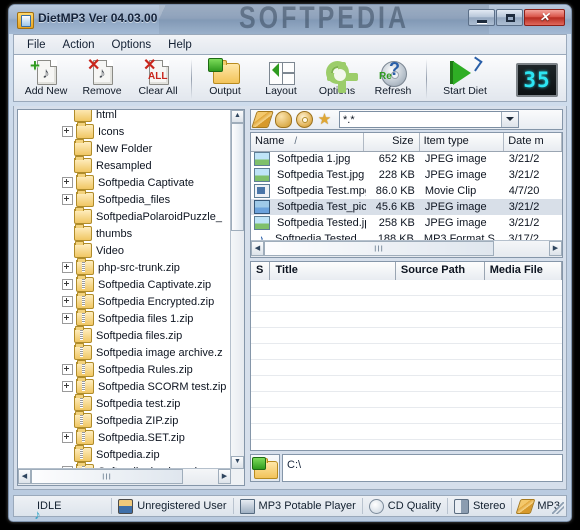 This screenshot has width=580, height=530. What do you see at coordinates (124, 301) in the screenshot?
I see `tree-item: Softpedia Encrypted.zip` at bounding box center [124, 301].